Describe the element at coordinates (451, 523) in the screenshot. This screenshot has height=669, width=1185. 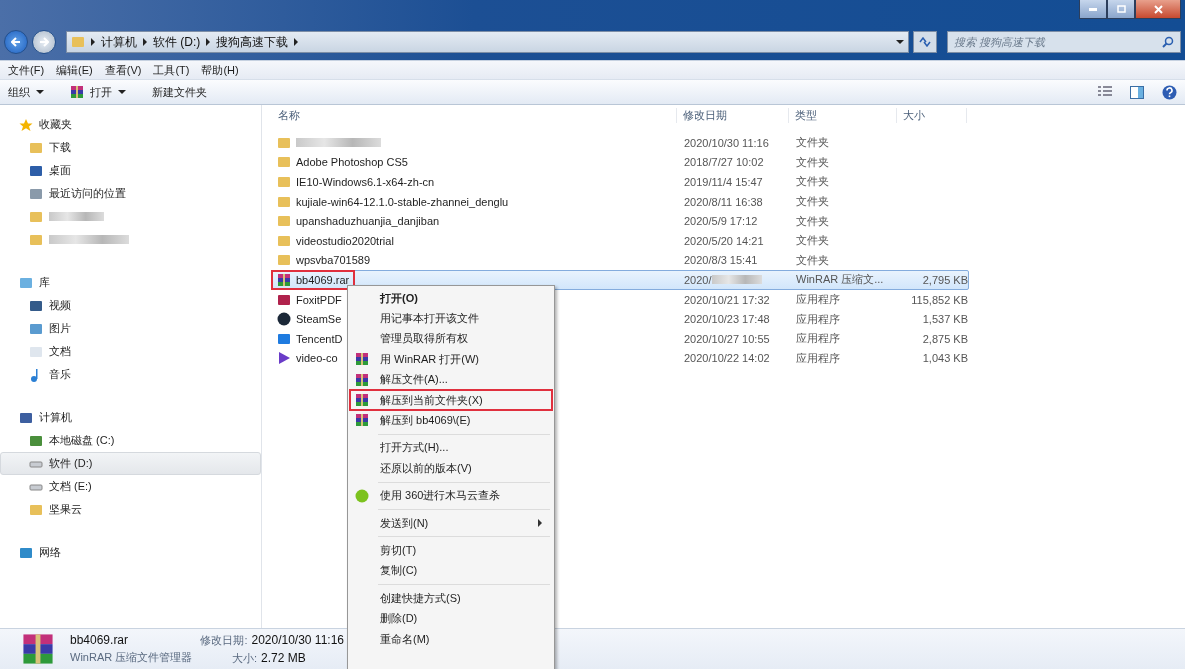
I see `context-menu-item: 发送到(N)` at that location.